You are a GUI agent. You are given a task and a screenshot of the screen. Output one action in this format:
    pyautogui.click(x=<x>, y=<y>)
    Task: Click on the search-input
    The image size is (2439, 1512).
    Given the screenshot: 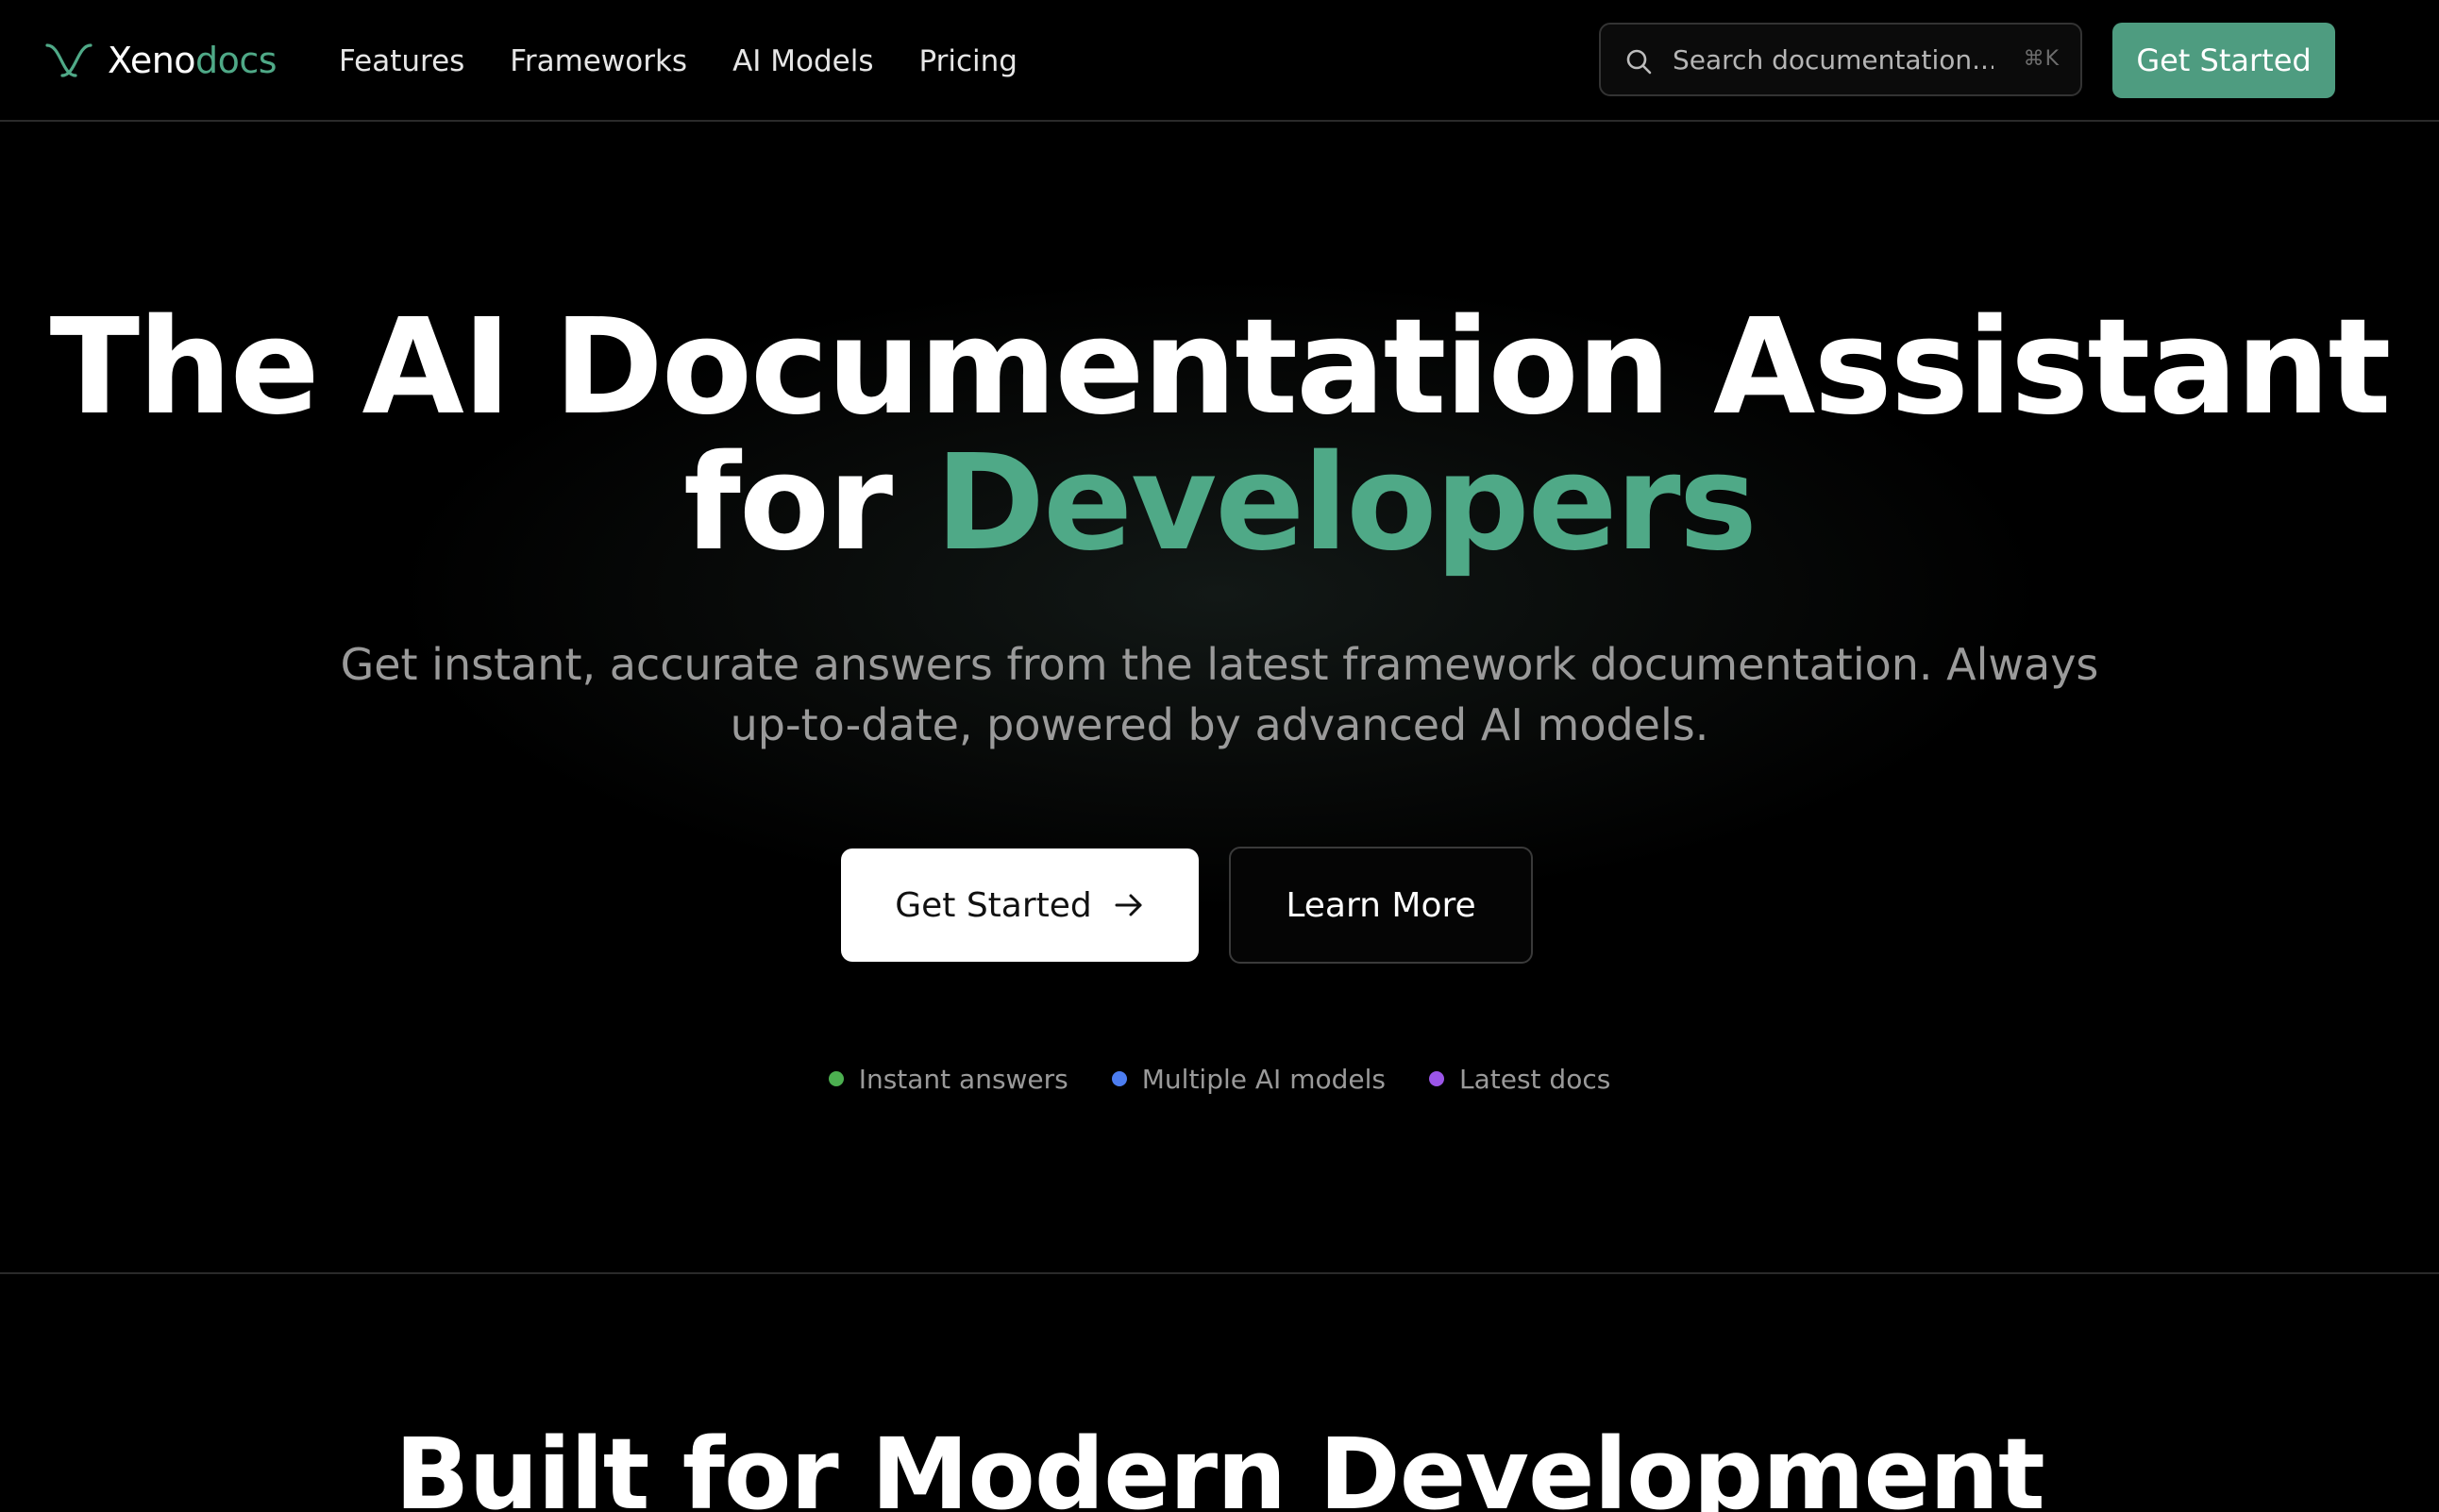 What is the action you would take?
    pyautogui.click(x=1833, y=59)
    